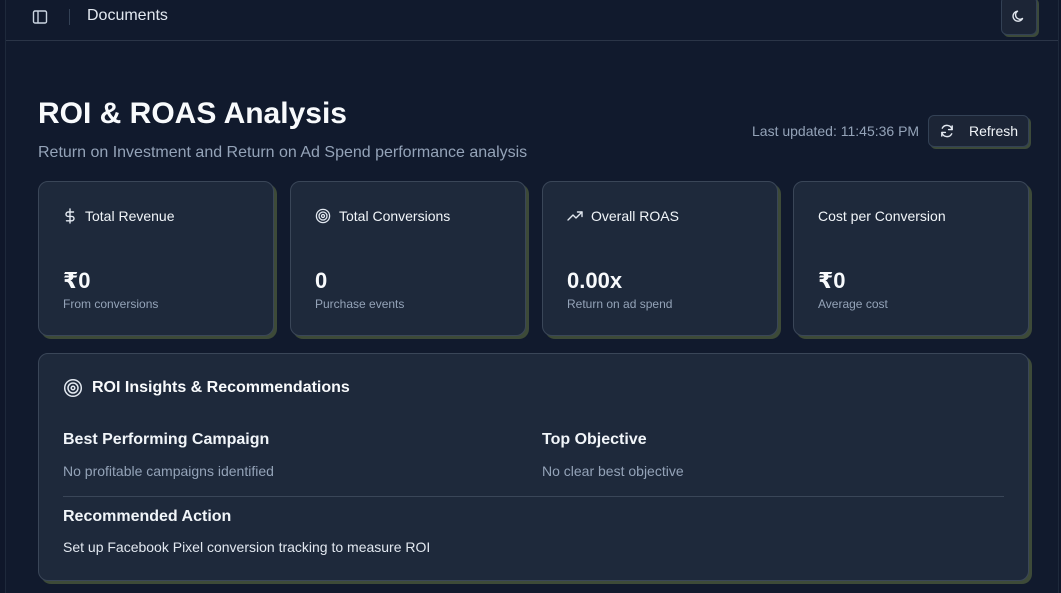 The width and height of the screenshot is (1061, 593). I want to click on card-value: 0.00x, so click(595, 280).